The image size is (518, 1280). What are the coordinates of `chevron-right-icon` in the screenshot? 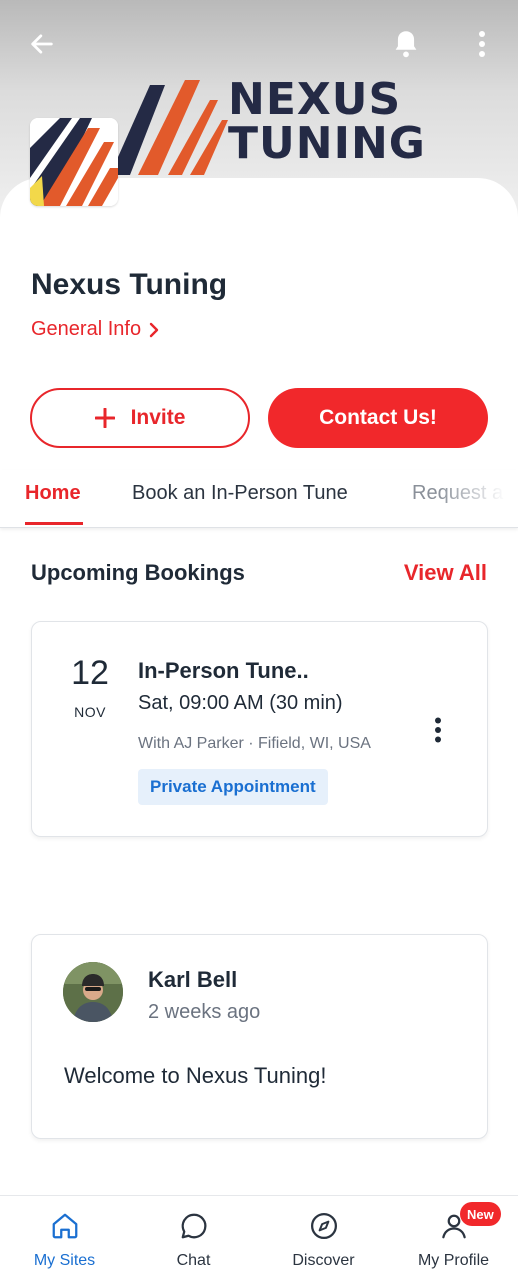 It's located at (154, 329).